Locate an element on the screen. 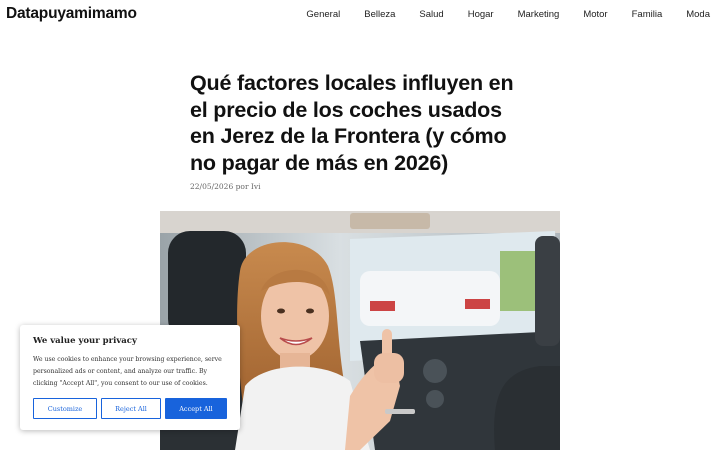 Image resolution: width=720 pixels, height=450 pixels. post-date: 22/05/2026 is located at coordinates (212, 186).